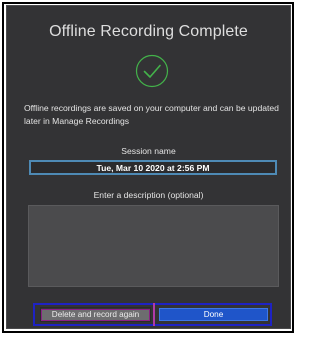 The height and width of the screenshot is (338, 320). What do you see at coordinates (148, 195) in the screenshot?
I see `description-label: Enter a description (optional)` at bounding box center [148, 195].